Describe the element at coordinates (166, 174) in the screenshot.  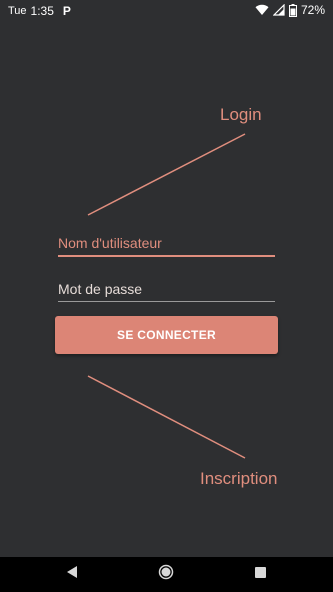
I see `top-diagonal-line` at that location.